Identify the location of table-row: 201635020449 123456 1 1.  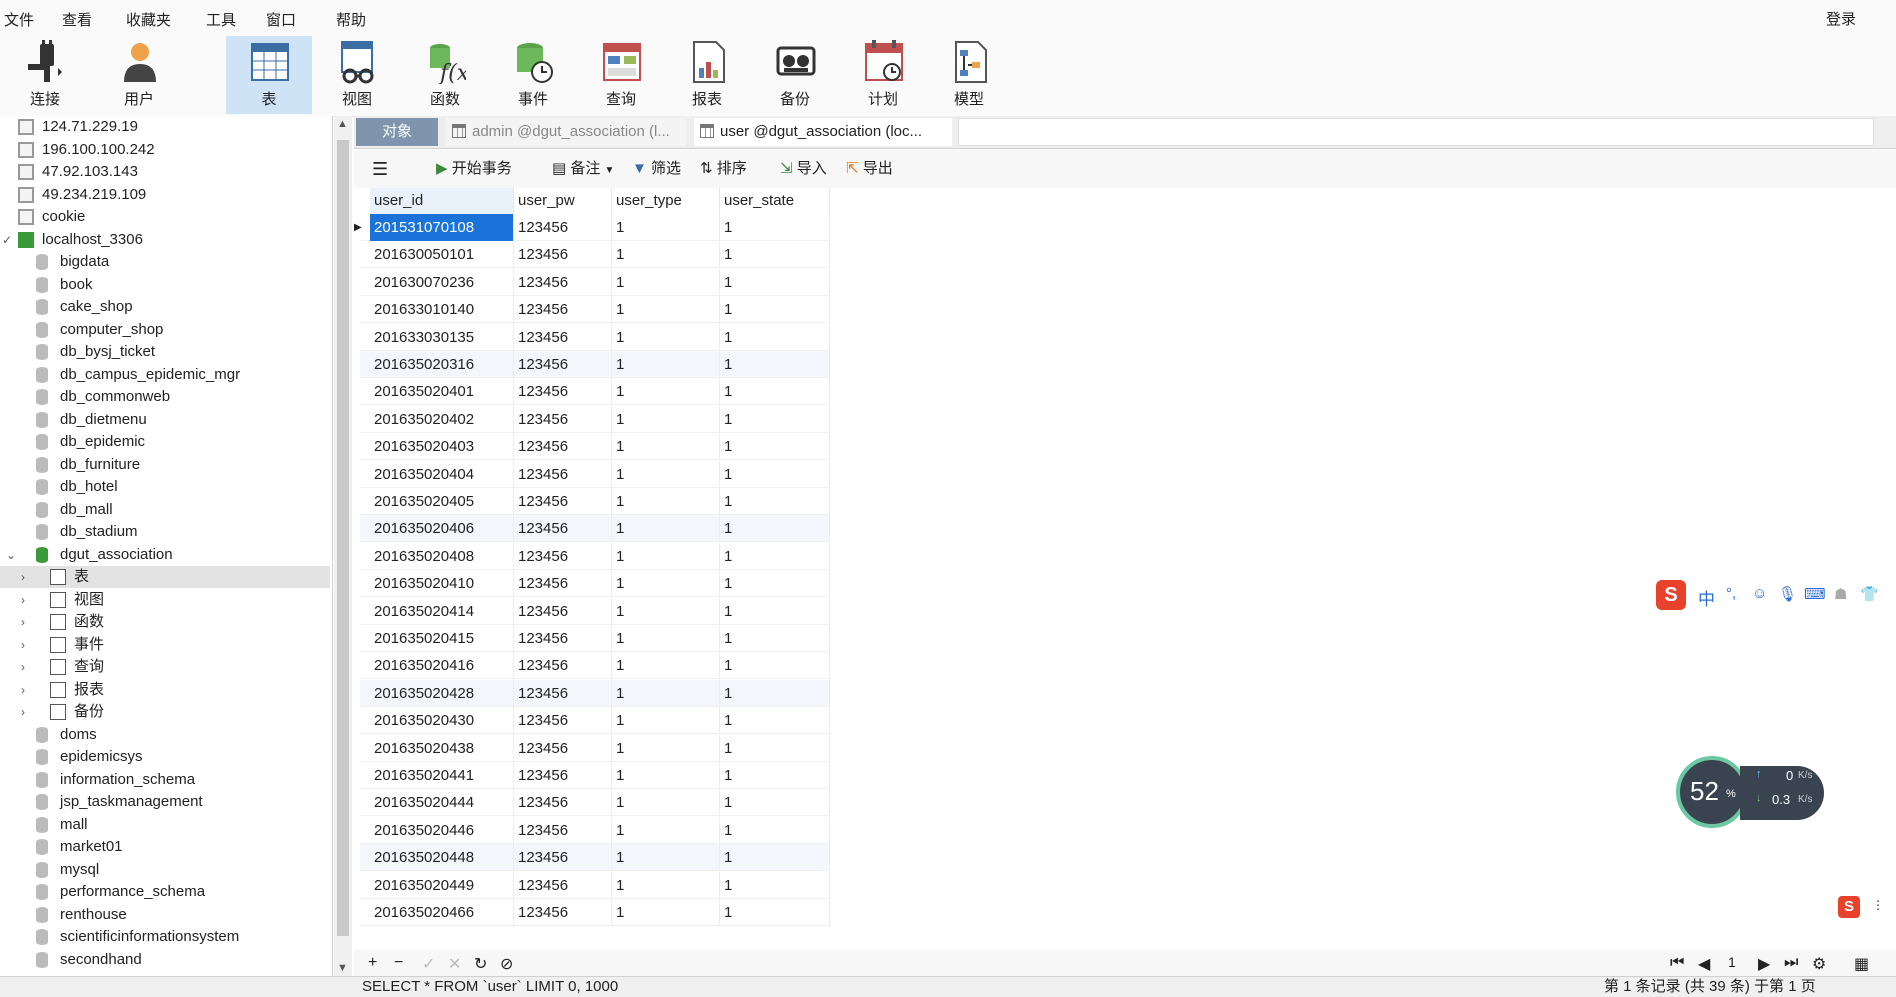
(595, 885).